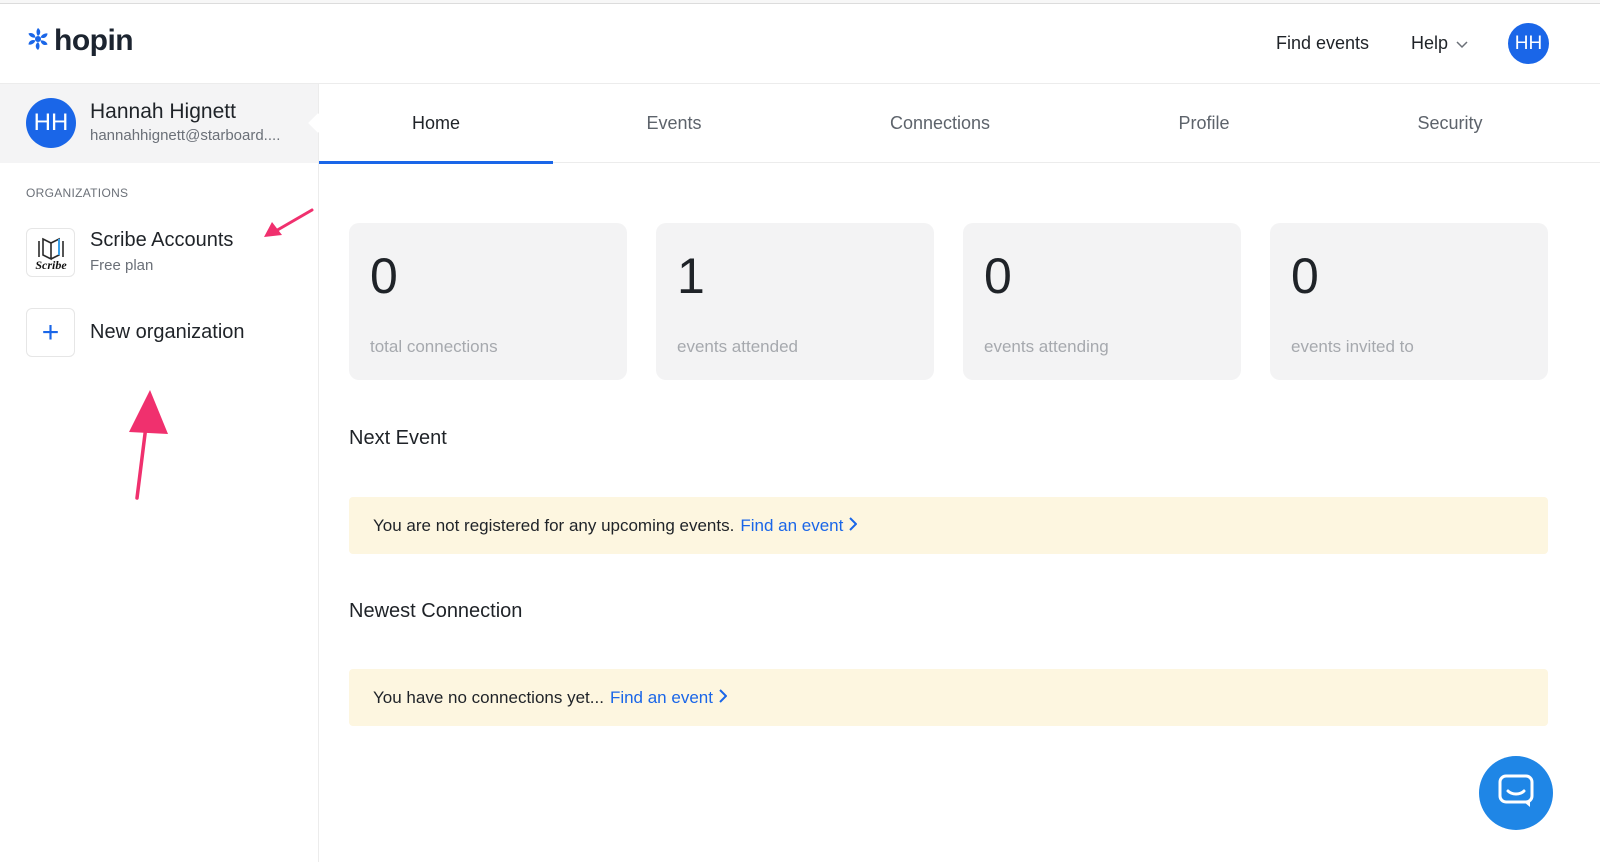 This screenshot has height=862, width=1600. I want to click on hopin-logo-icon, so click(38, 41).